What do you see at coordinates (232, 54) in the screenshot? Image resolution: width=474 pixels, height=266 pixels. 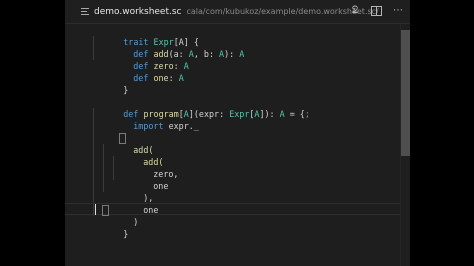 I see `code-text: ):` at bounding box center [232, 54].